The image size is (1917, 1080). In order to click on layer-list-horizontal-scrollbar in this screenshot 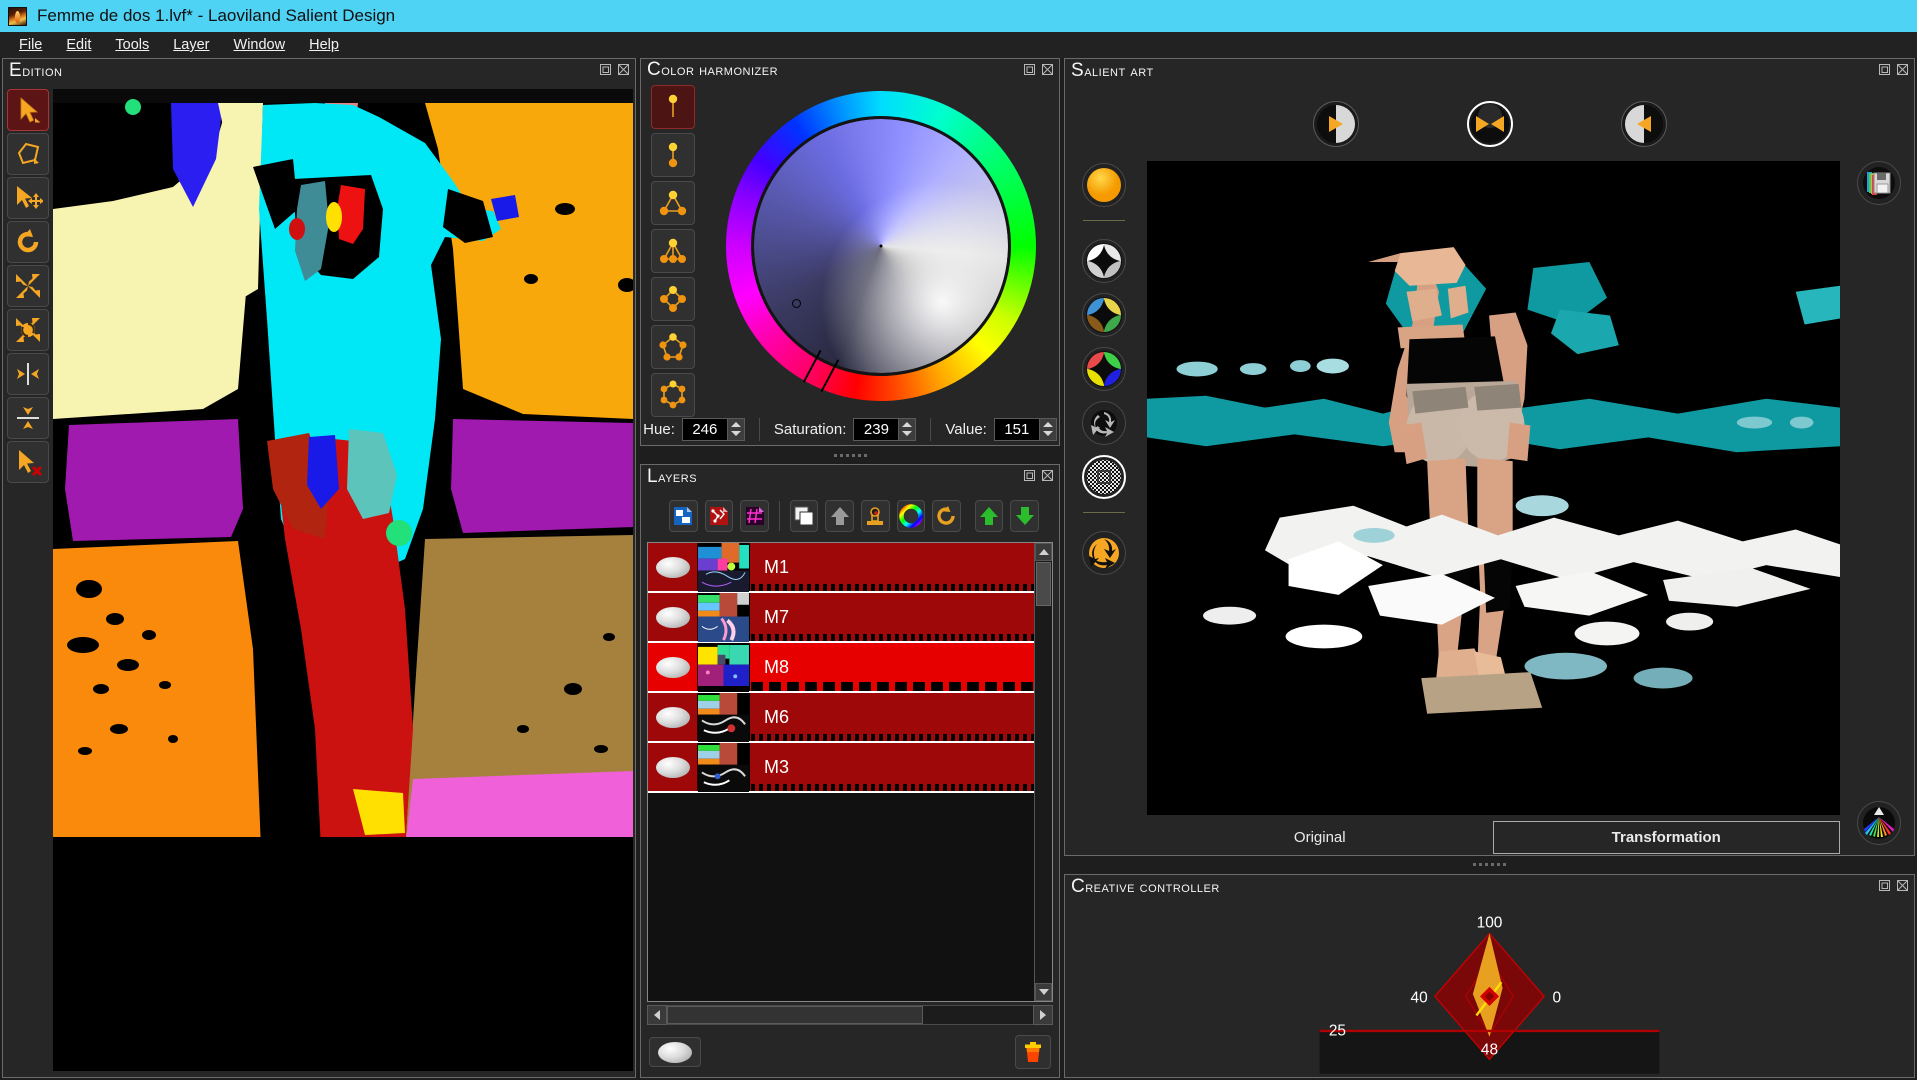, I will do `click(850, 1015)`.